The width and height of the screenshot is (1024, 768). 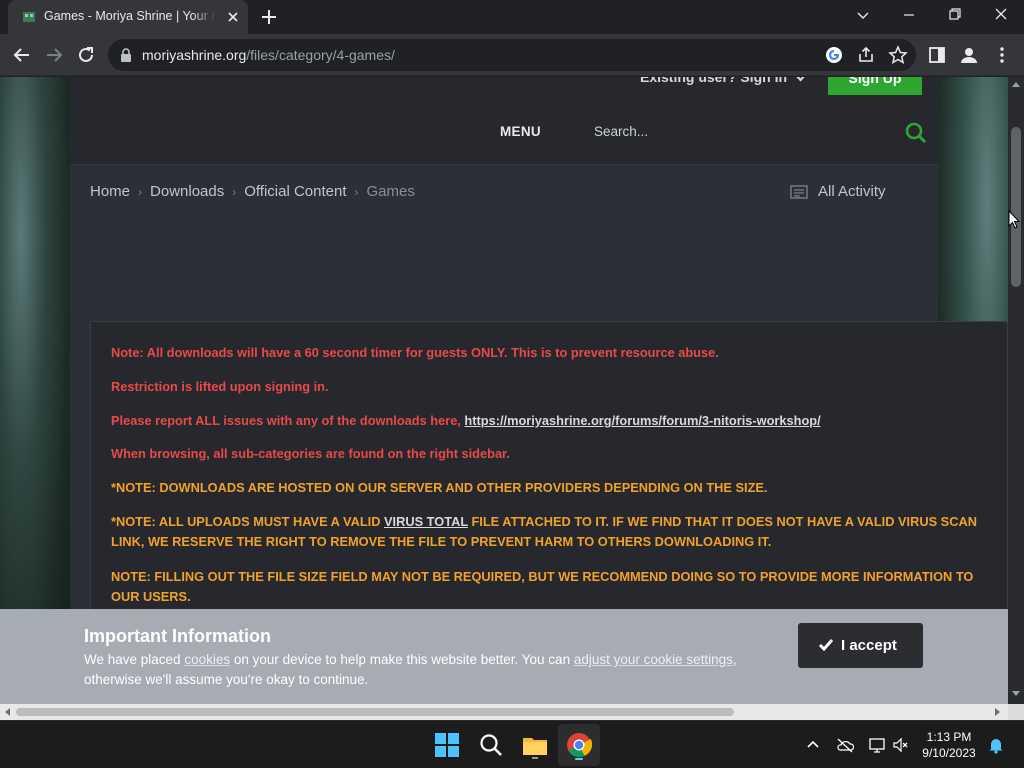 I want to click on new-tab-icon, so click(x=269, y=17).